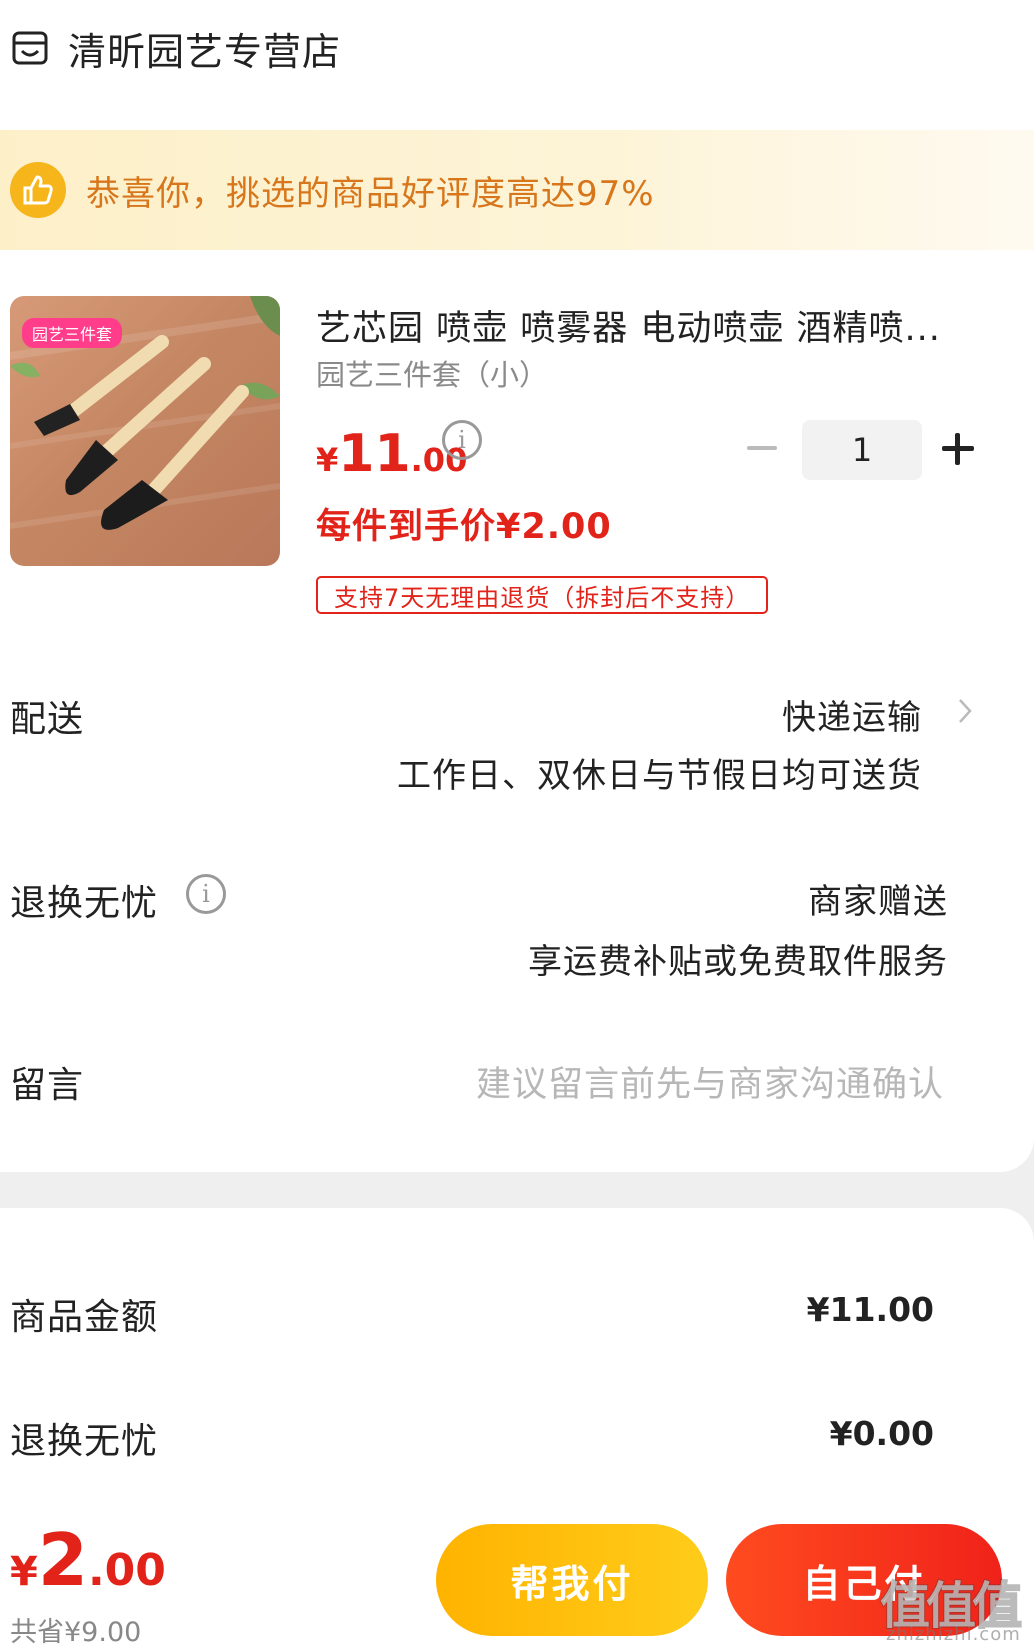  What do you see at coordinates (462, 440) in the screenshot?
I see `price-info-icon: i` at bounding box center [462, 440].